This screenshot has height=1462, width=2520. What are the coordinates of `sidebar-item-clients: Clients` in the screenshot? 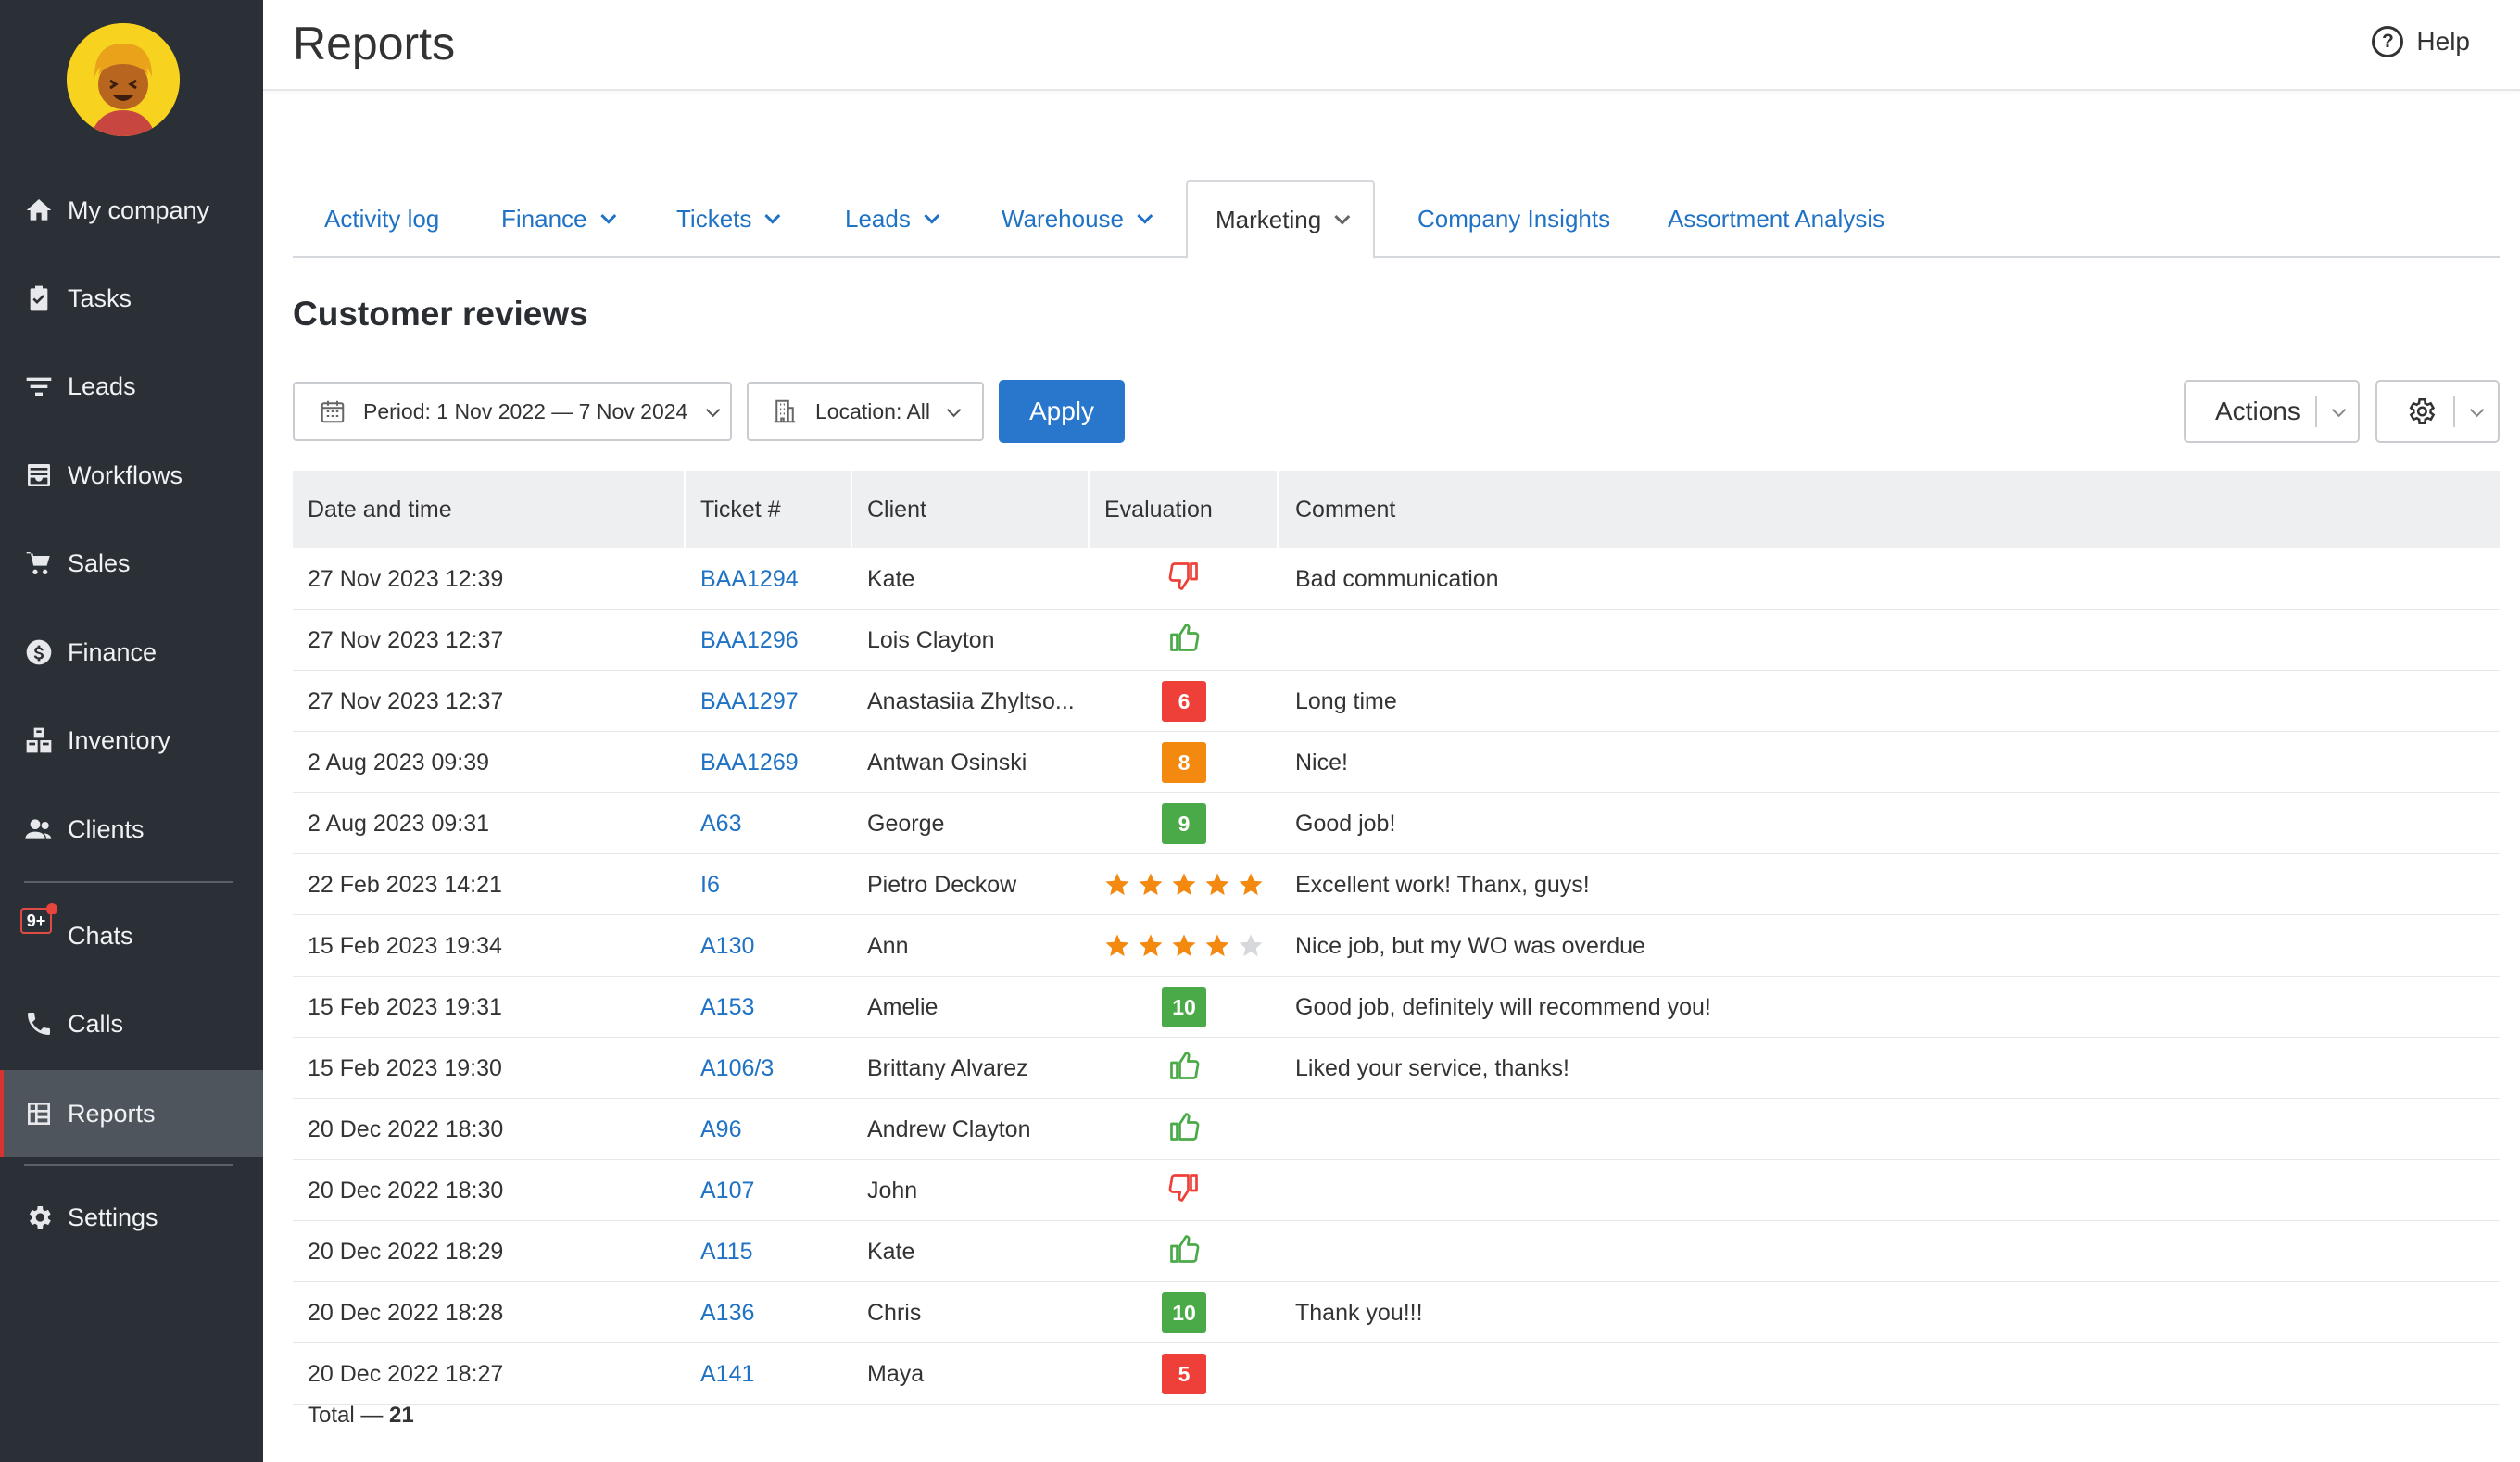 It's located at (131, 829).